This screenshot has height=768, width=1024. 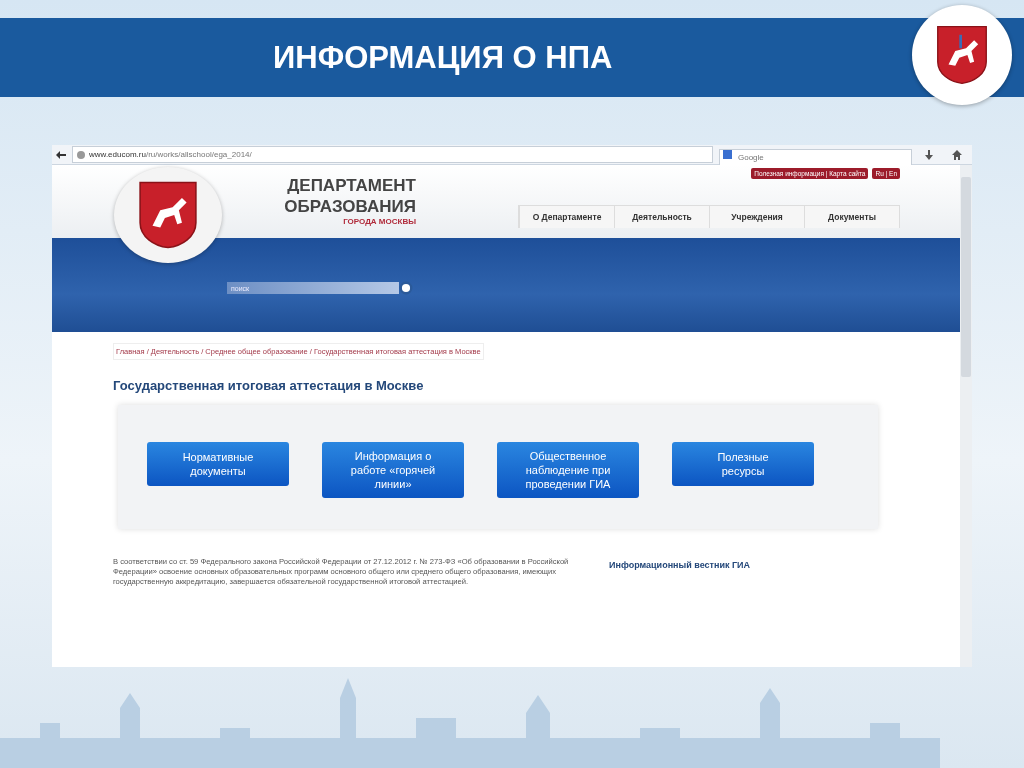 I want to click on organization-name: ОБРАЗОВАНИЯ, so click(x=349, y=206).